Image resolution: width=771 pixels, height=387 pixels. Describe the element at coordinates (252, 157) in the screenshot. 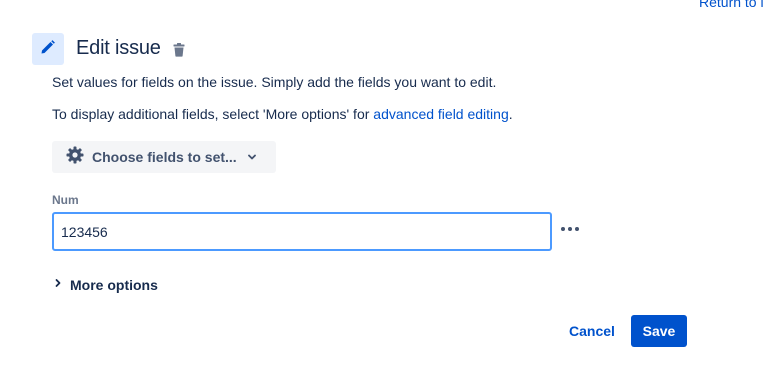

I see `chevron-down-icon` at that location.